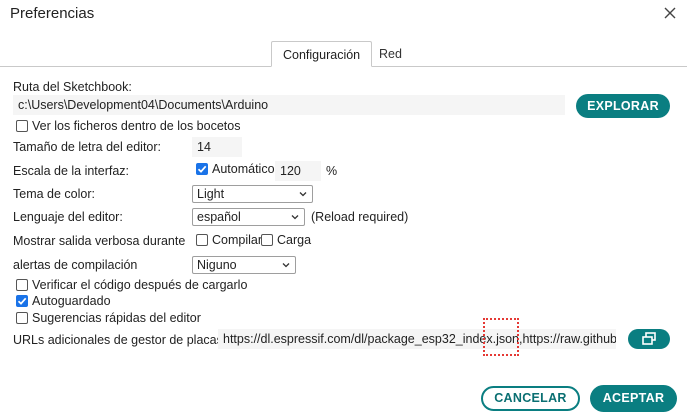 This screenshot has width=687, height=420. What do you see at coordinates (71, 171) in the screenshot?
I see `scale-label: Escala de la interfaz:` at bounding box center [71, 171].